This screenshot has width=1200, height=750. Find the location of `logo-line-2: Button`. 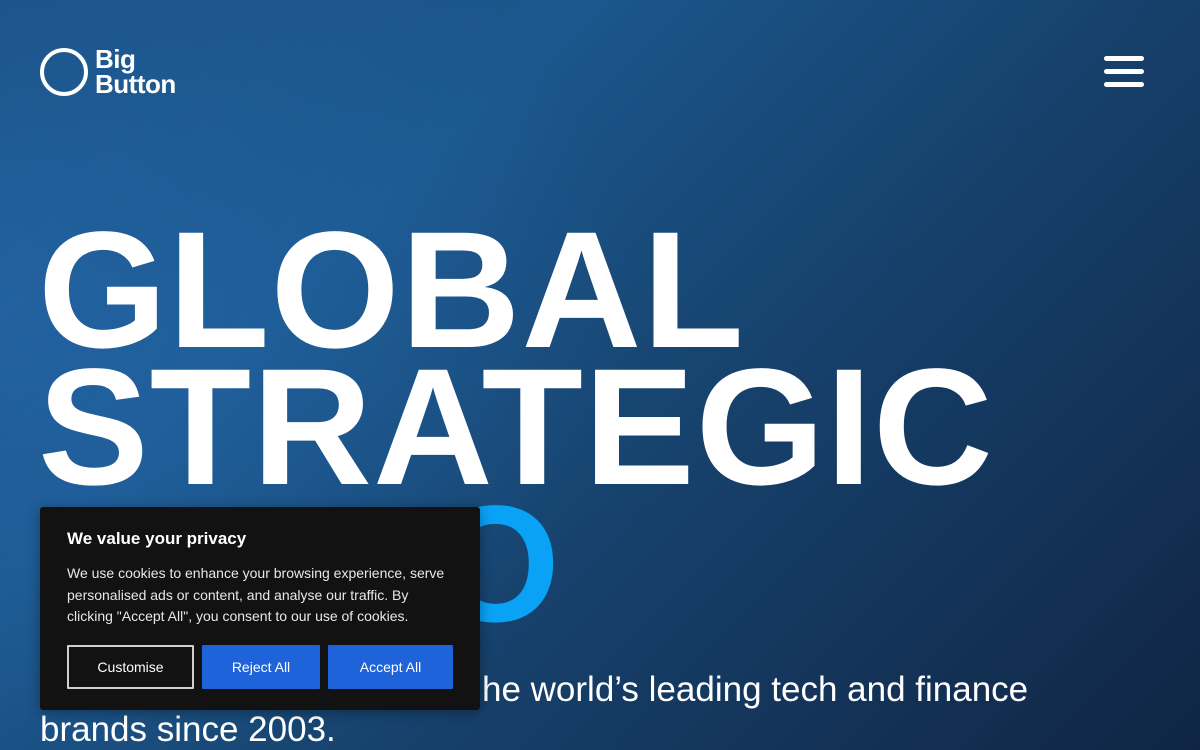

logo-line-2: Button is located at coordinates (135, 84).